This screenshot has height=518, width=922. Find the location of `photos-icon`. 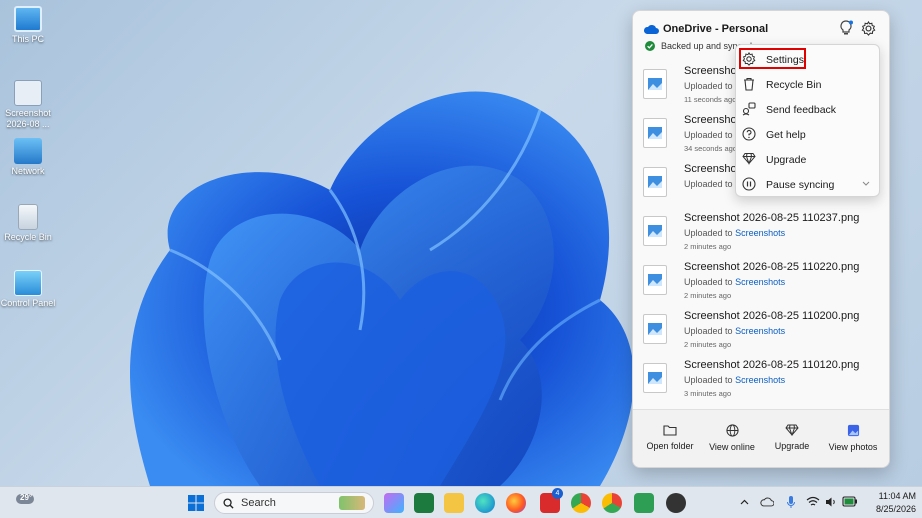

photos-icon is located at coordinates (853, 430).